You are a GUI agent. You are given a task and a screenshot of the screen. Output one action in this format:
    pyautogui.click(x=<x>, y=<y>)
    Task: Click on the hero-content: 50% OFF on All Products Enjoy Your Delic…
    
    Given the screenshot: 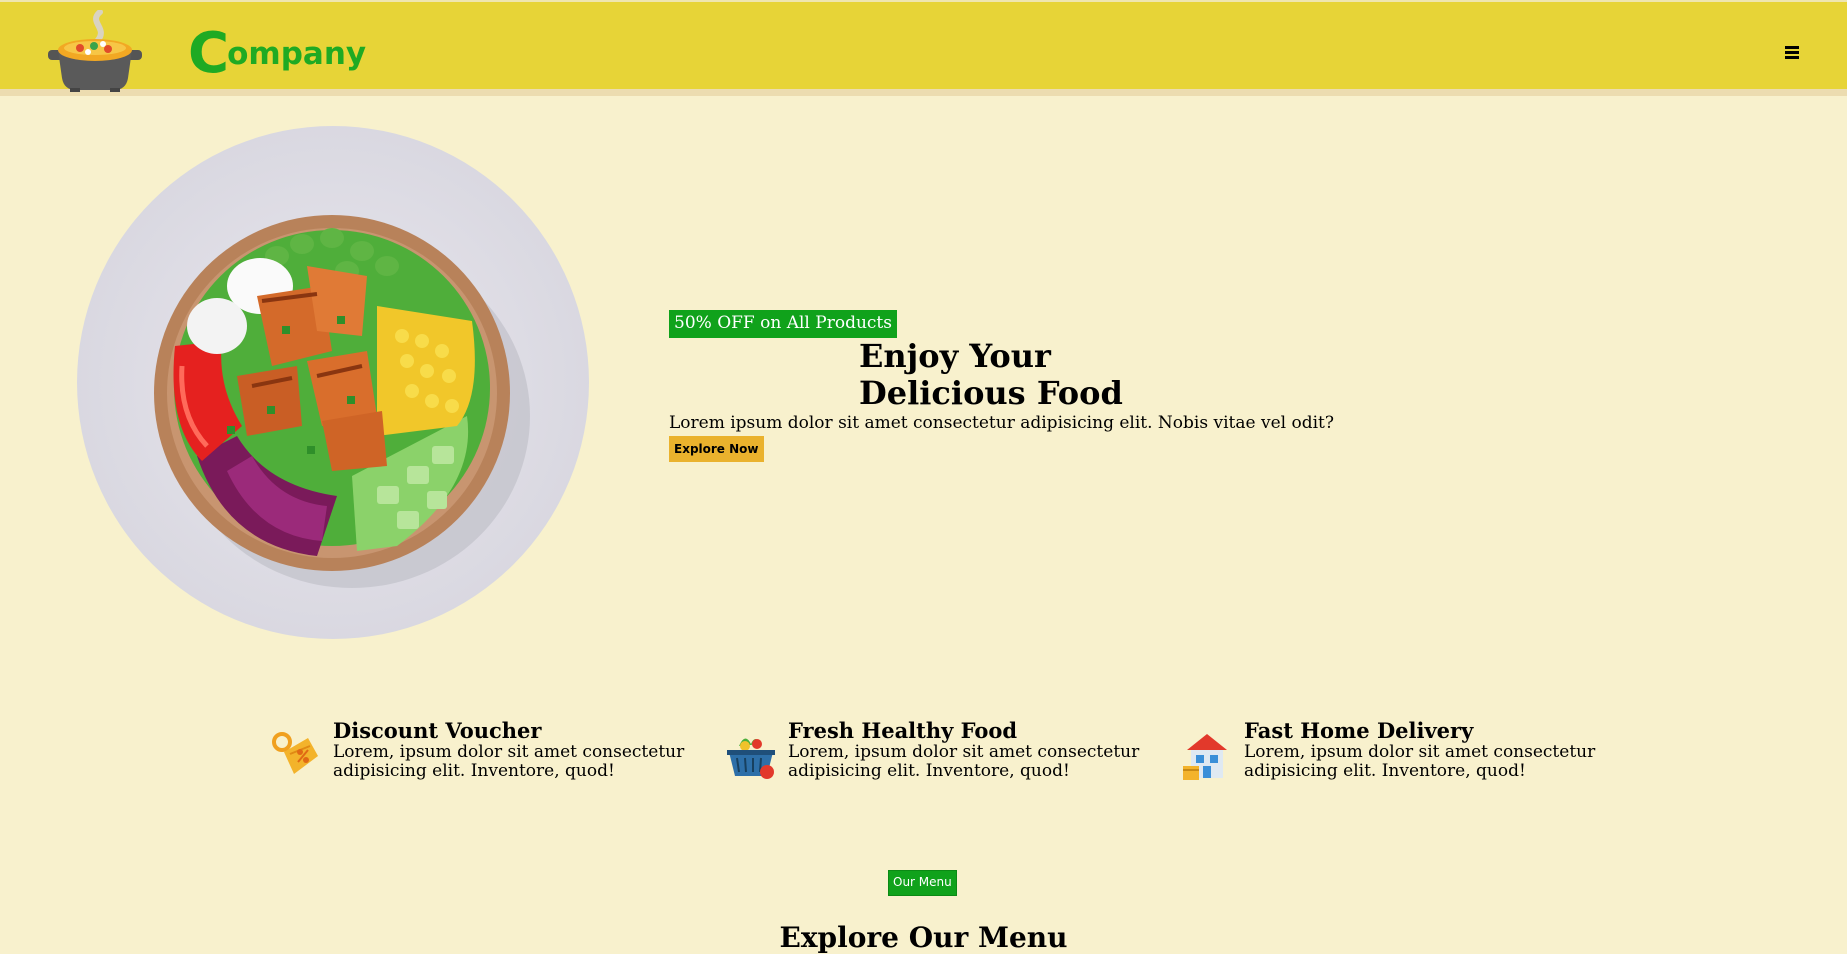 What is the action you would take?
    pyautogui.click(x=1019, y=386)
    